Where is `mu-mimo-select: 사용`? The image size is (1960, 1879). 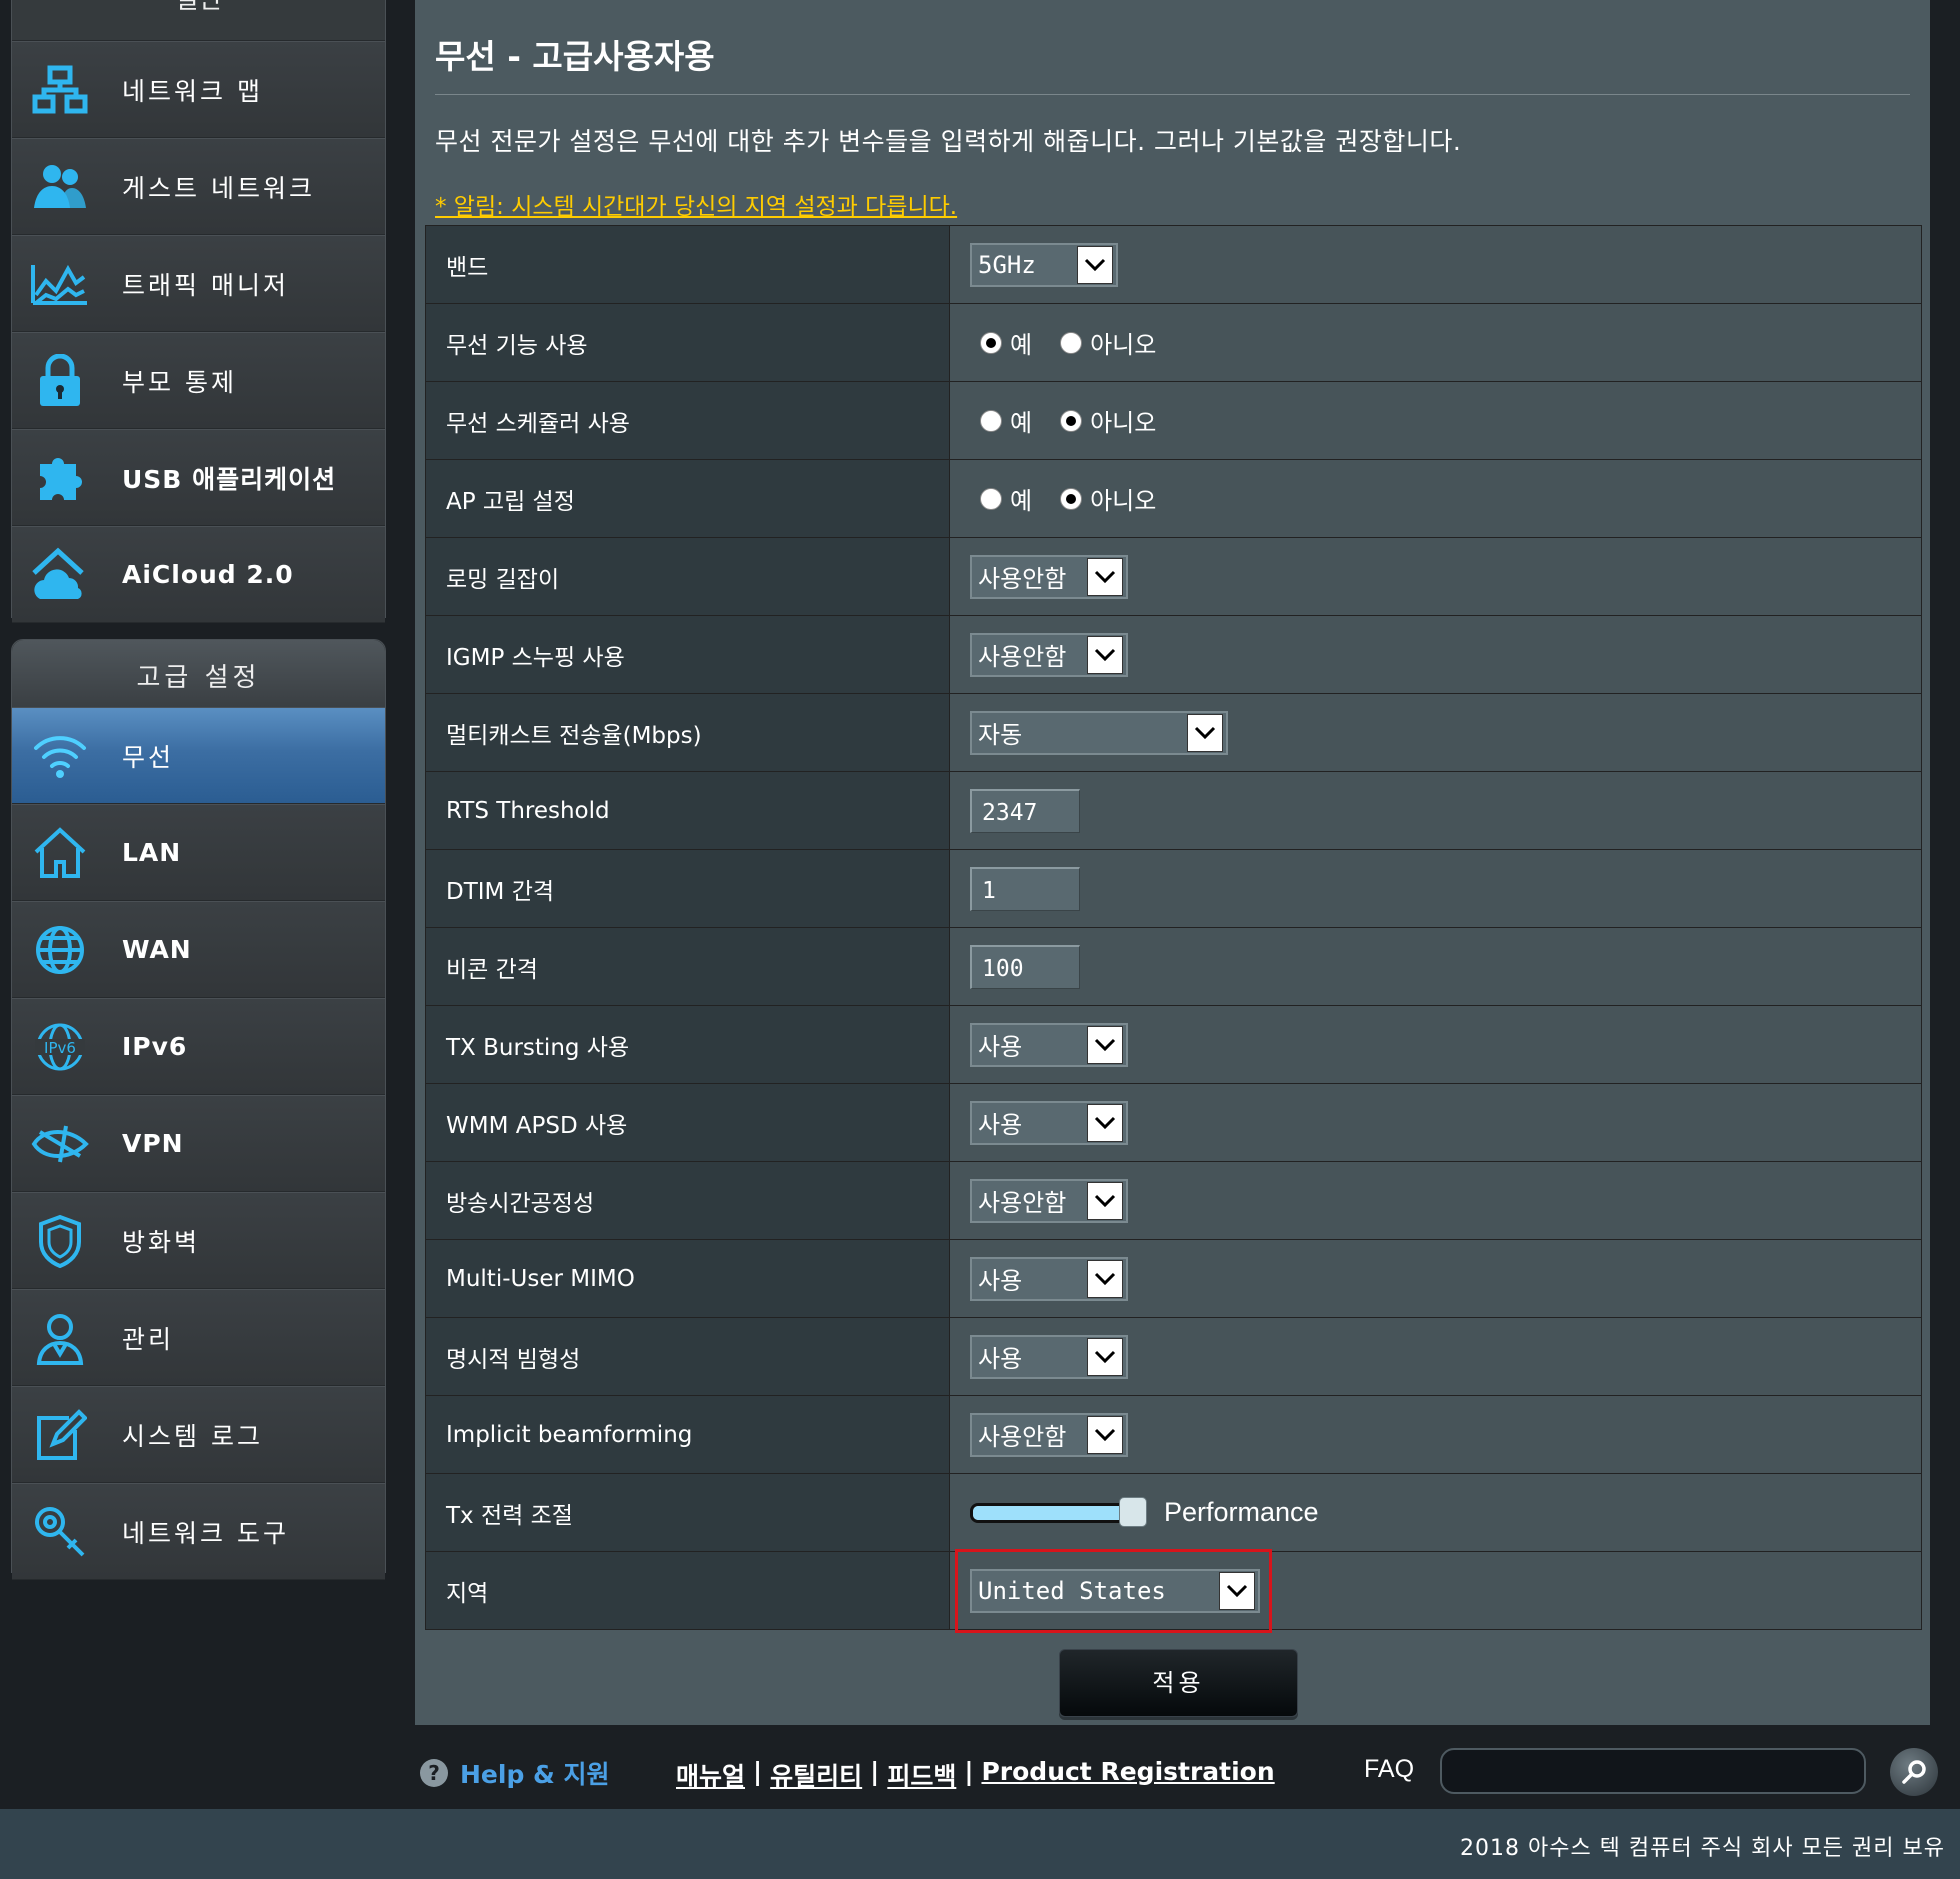 mu-mimo-select: 사용 is located at coordinates (1049, 1278).